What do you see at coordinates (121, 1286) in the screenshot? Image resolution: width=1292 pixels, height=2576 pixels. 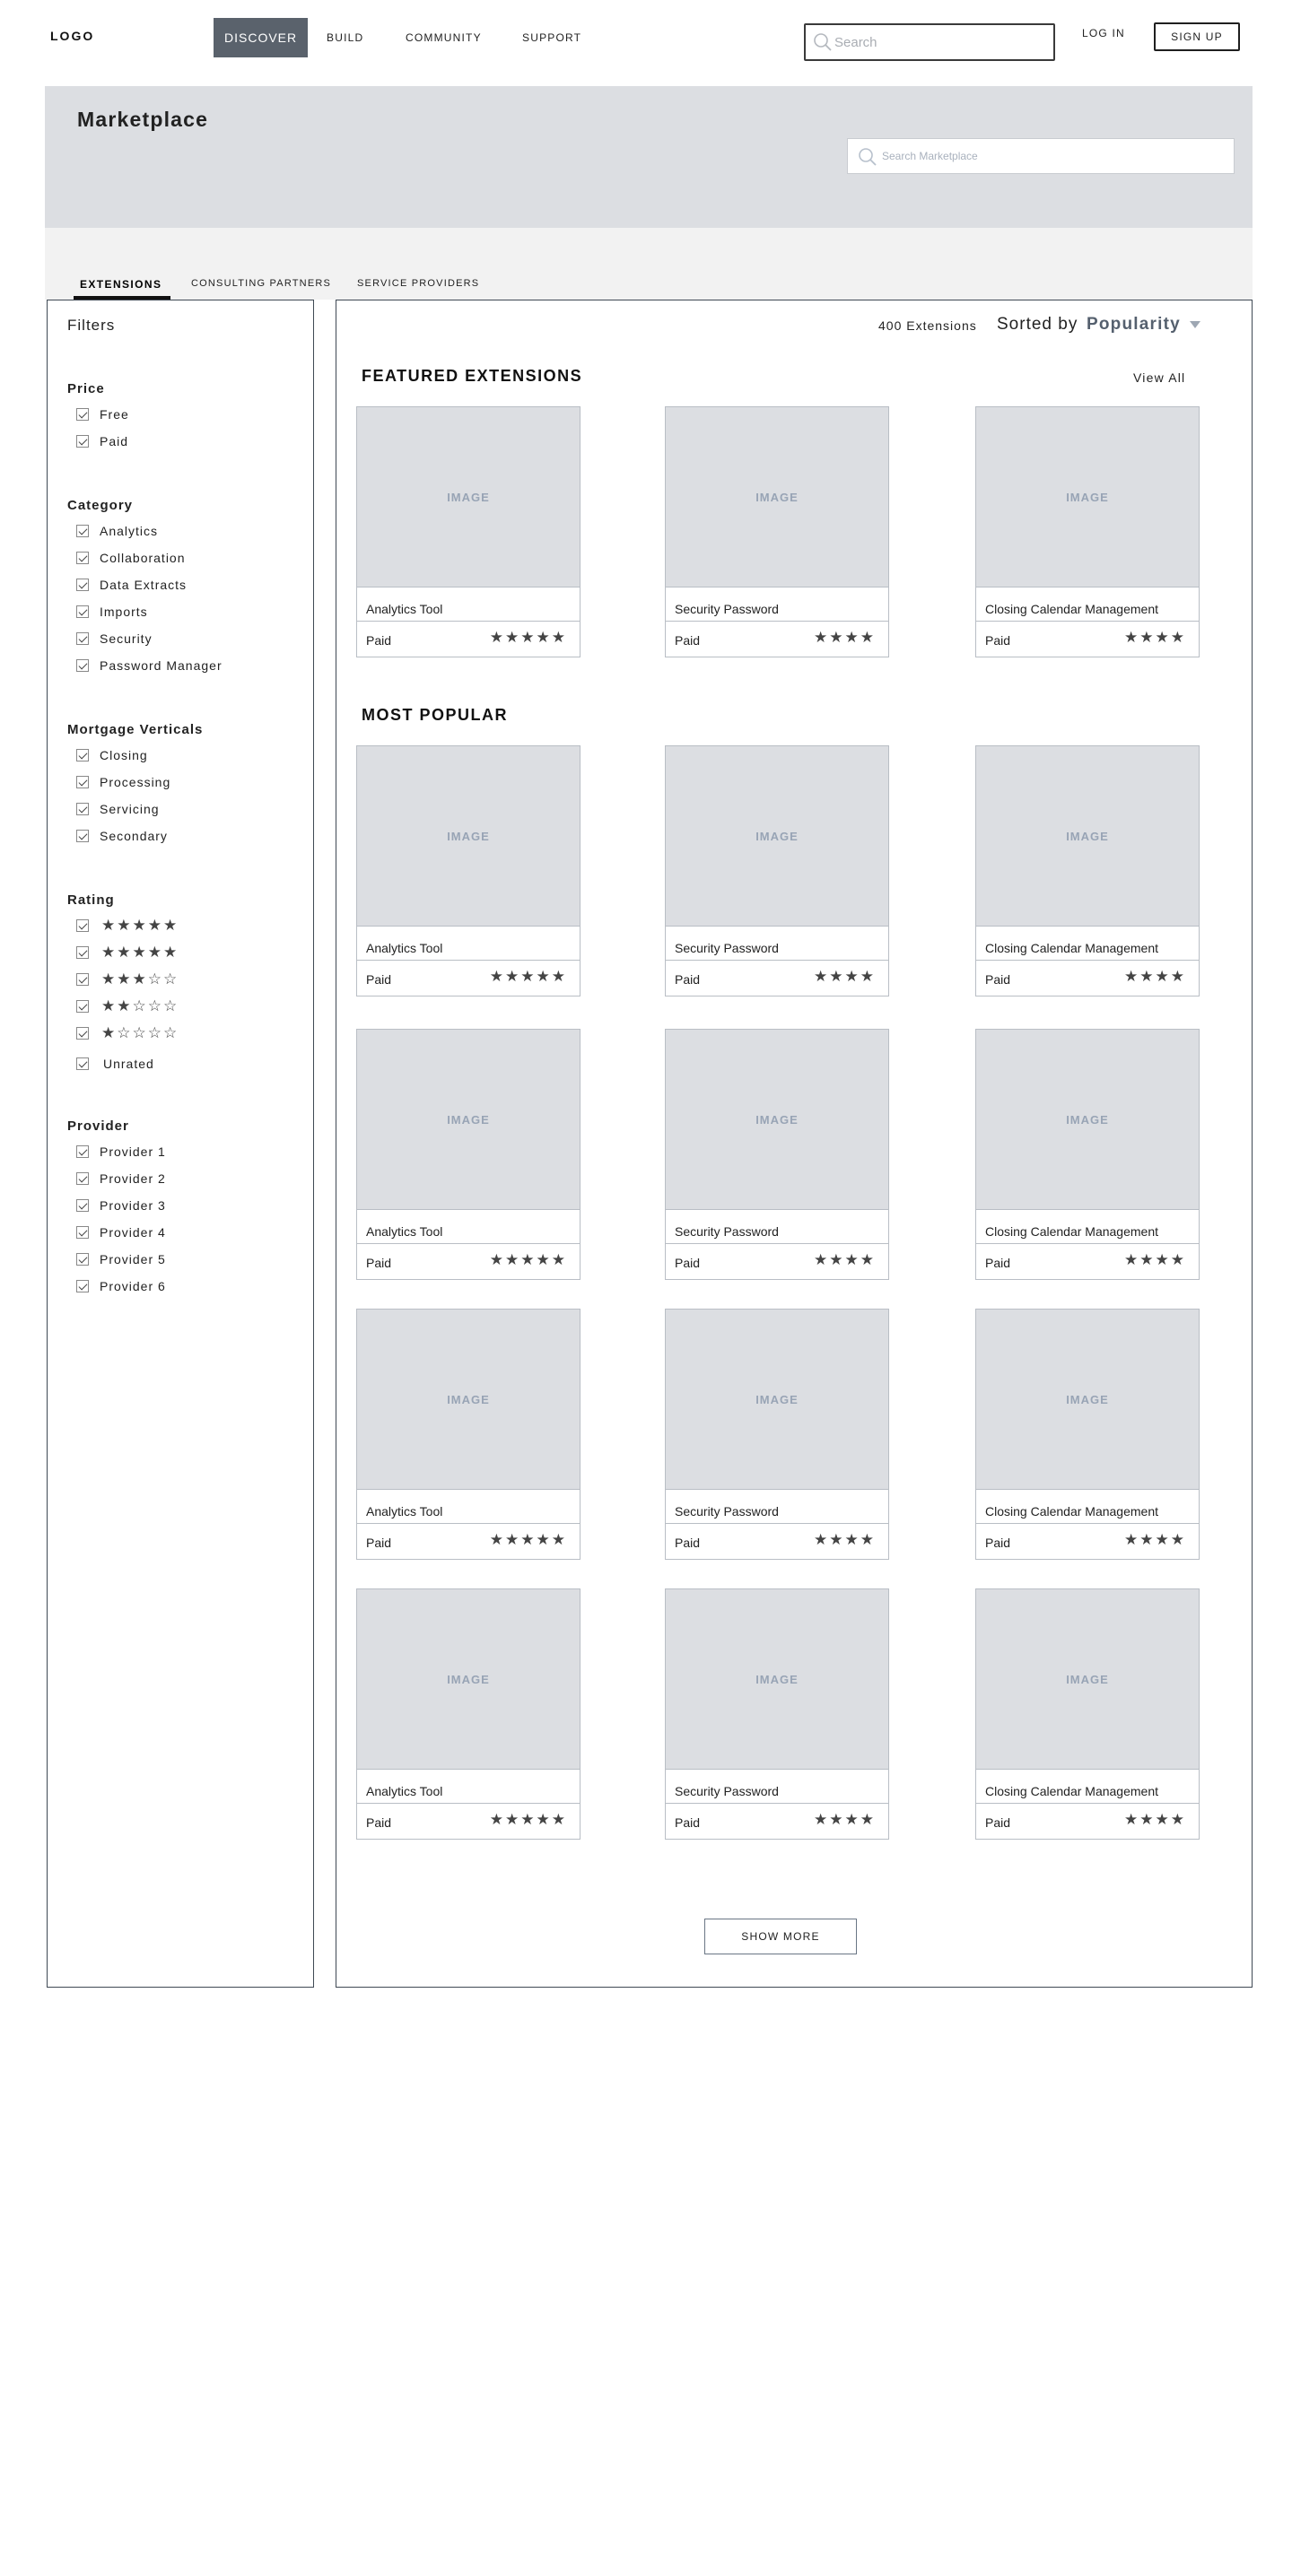 I see `filter-option-provider-6: Provider 6` at bounding box center [121, 1286].